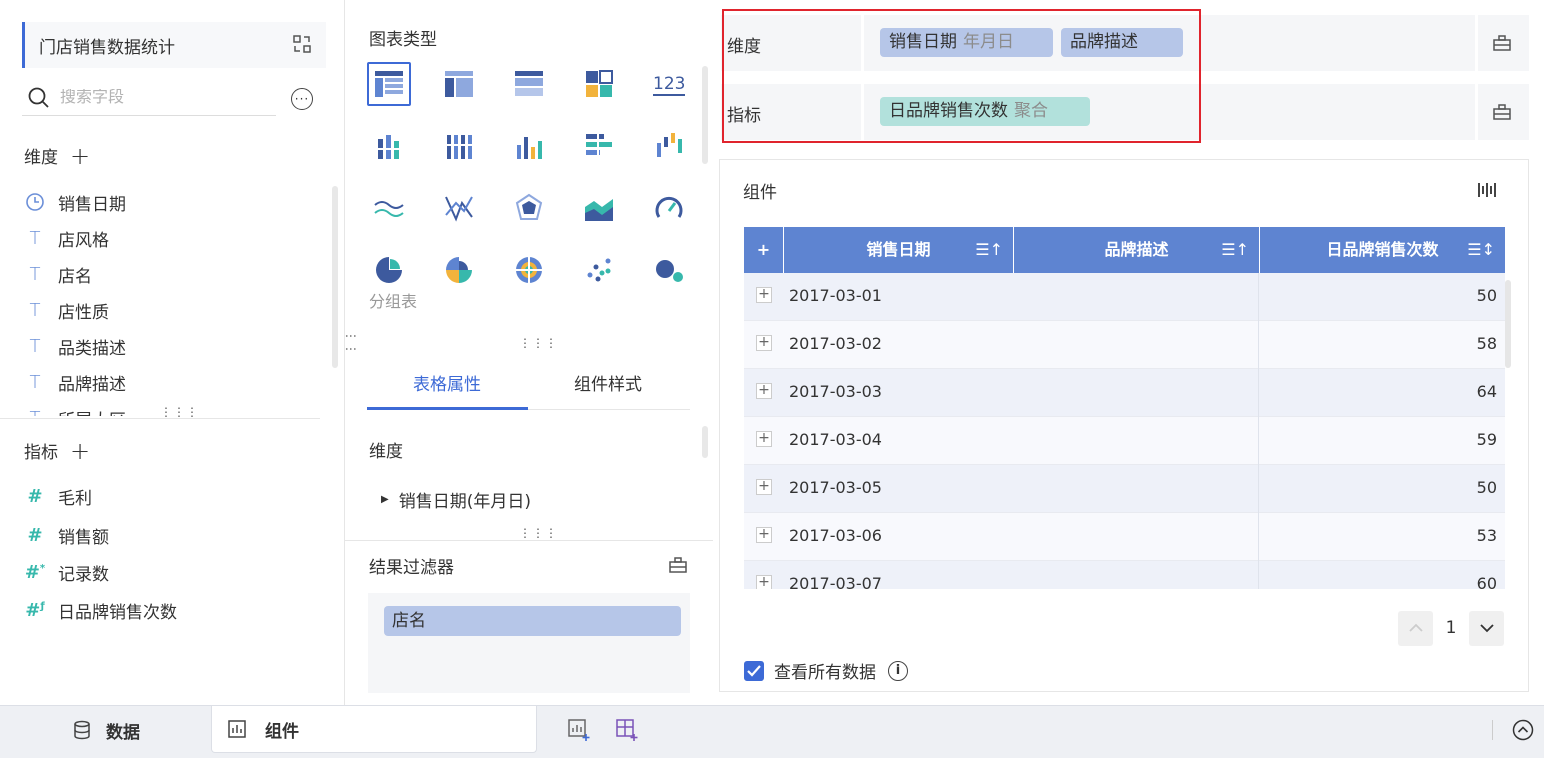 Image resolution: width=1544 pixels, height=758 pixels. I want to click on polyline-chart-icon, so click(459, 208).